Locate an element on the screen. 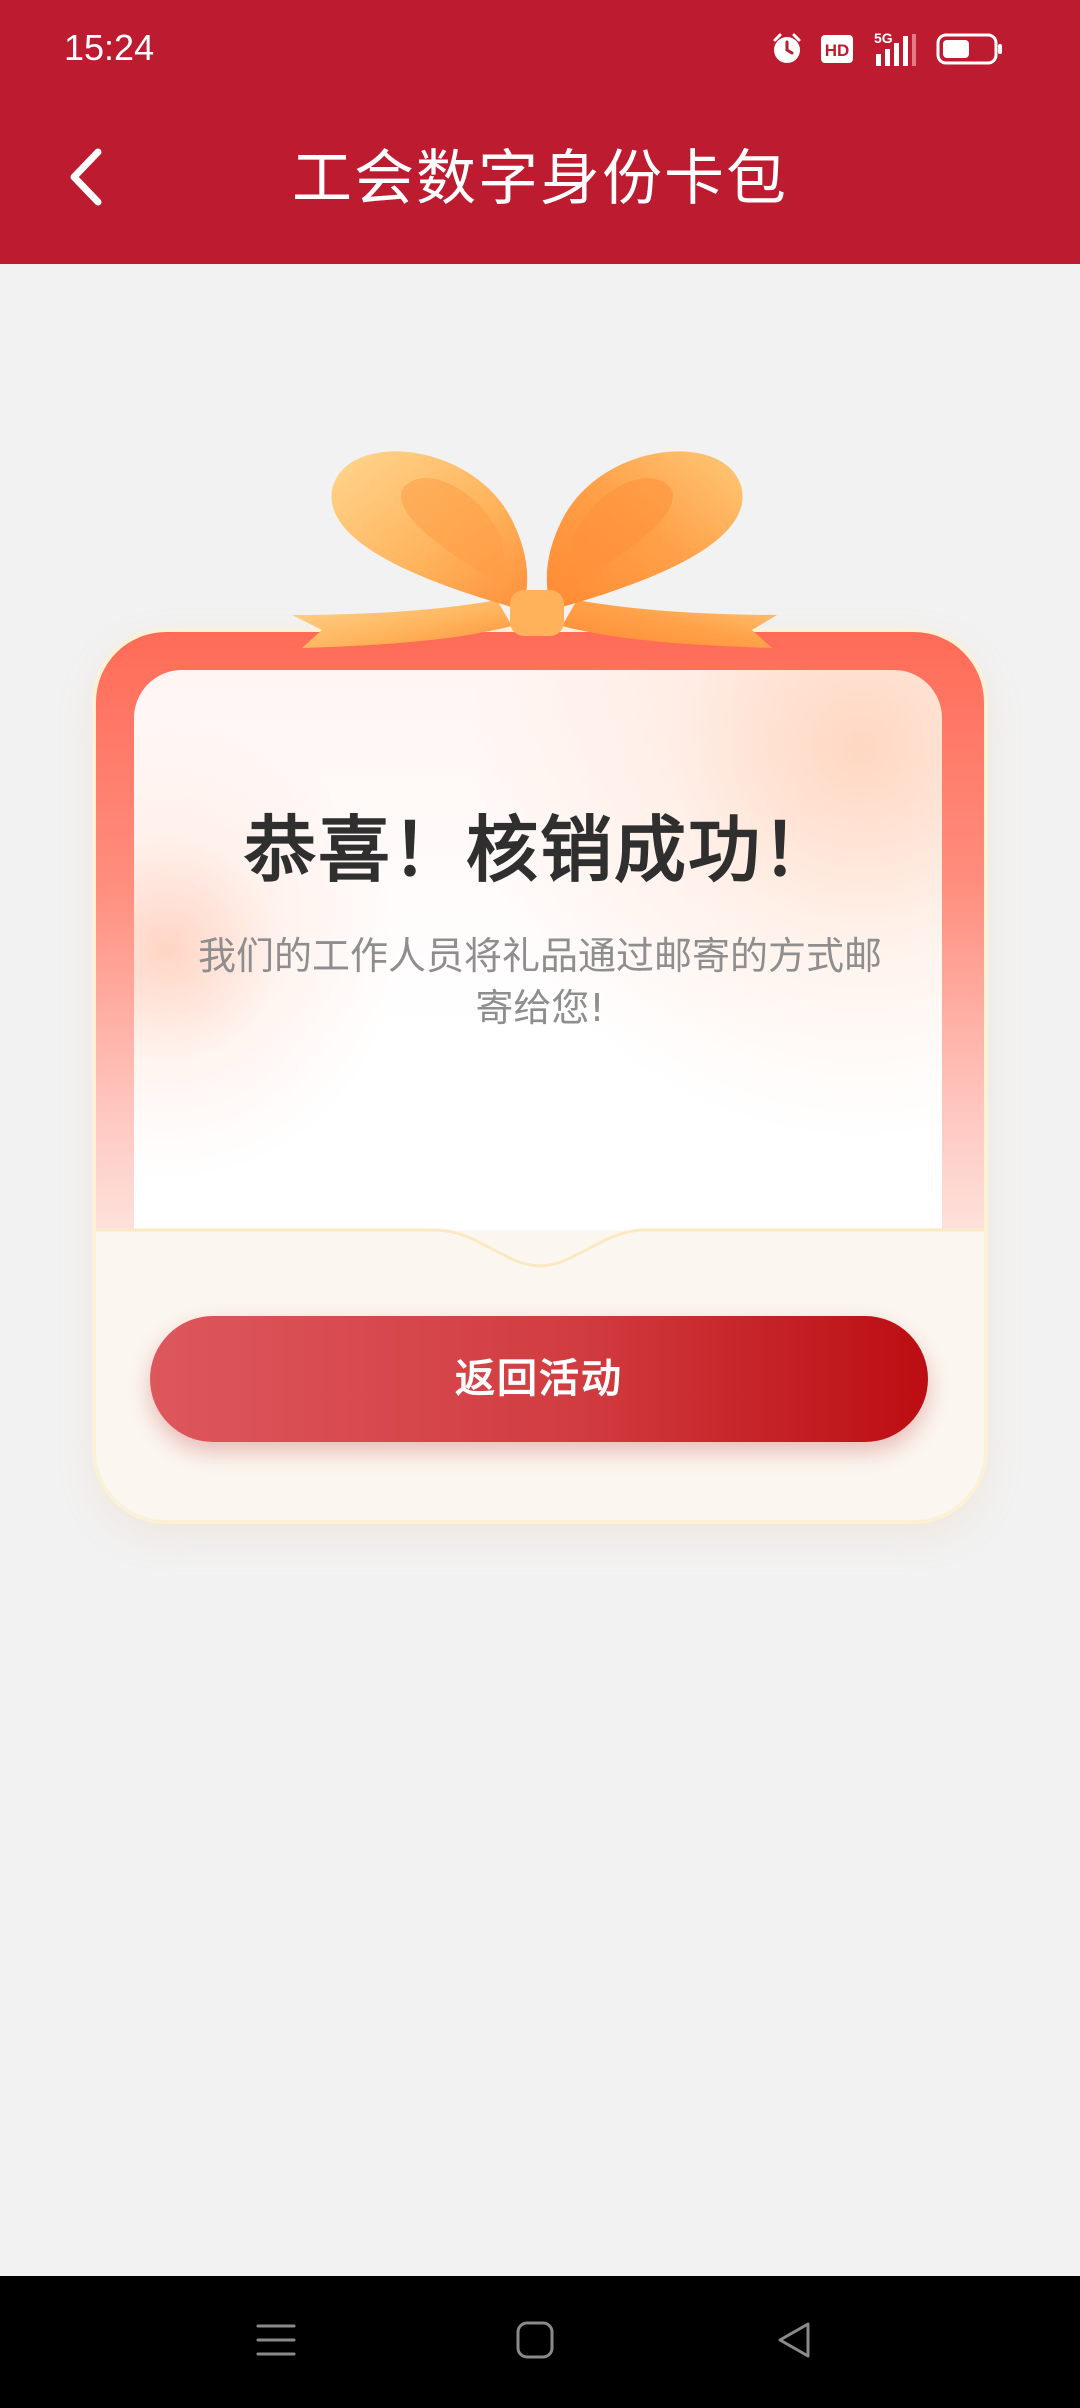 The height and width of the screenshot is (2408, 1080). app-header: 15:24 HD 5G 工会数字身份卡包 is located at coordinates (540, 132).